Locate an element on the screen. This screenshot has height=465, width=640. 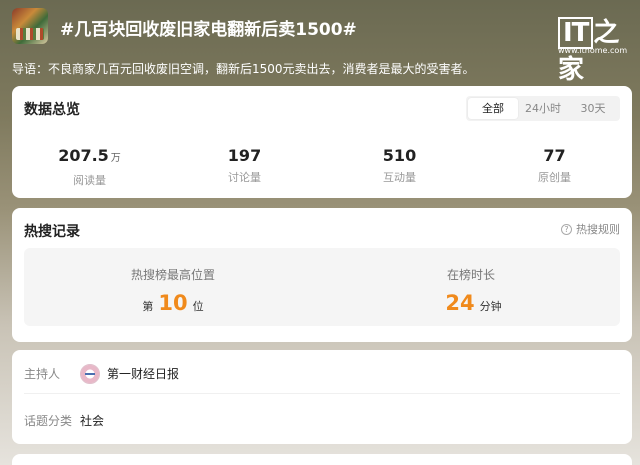
host-avatar is located at coordinates (90, 373).